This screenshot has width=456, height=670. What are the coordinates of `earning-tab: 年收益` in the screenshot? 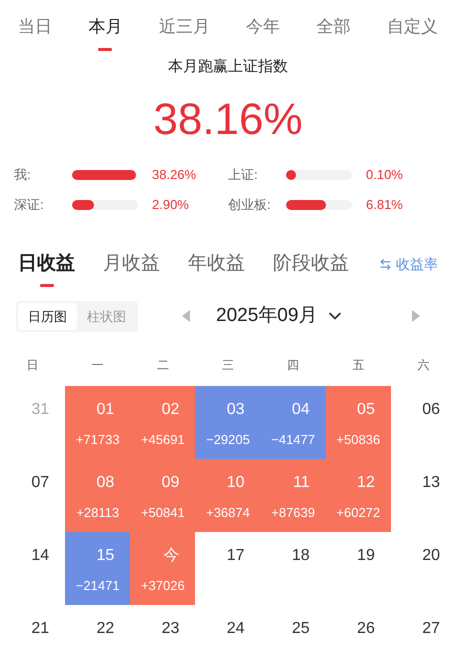 It's located at (216, 264).